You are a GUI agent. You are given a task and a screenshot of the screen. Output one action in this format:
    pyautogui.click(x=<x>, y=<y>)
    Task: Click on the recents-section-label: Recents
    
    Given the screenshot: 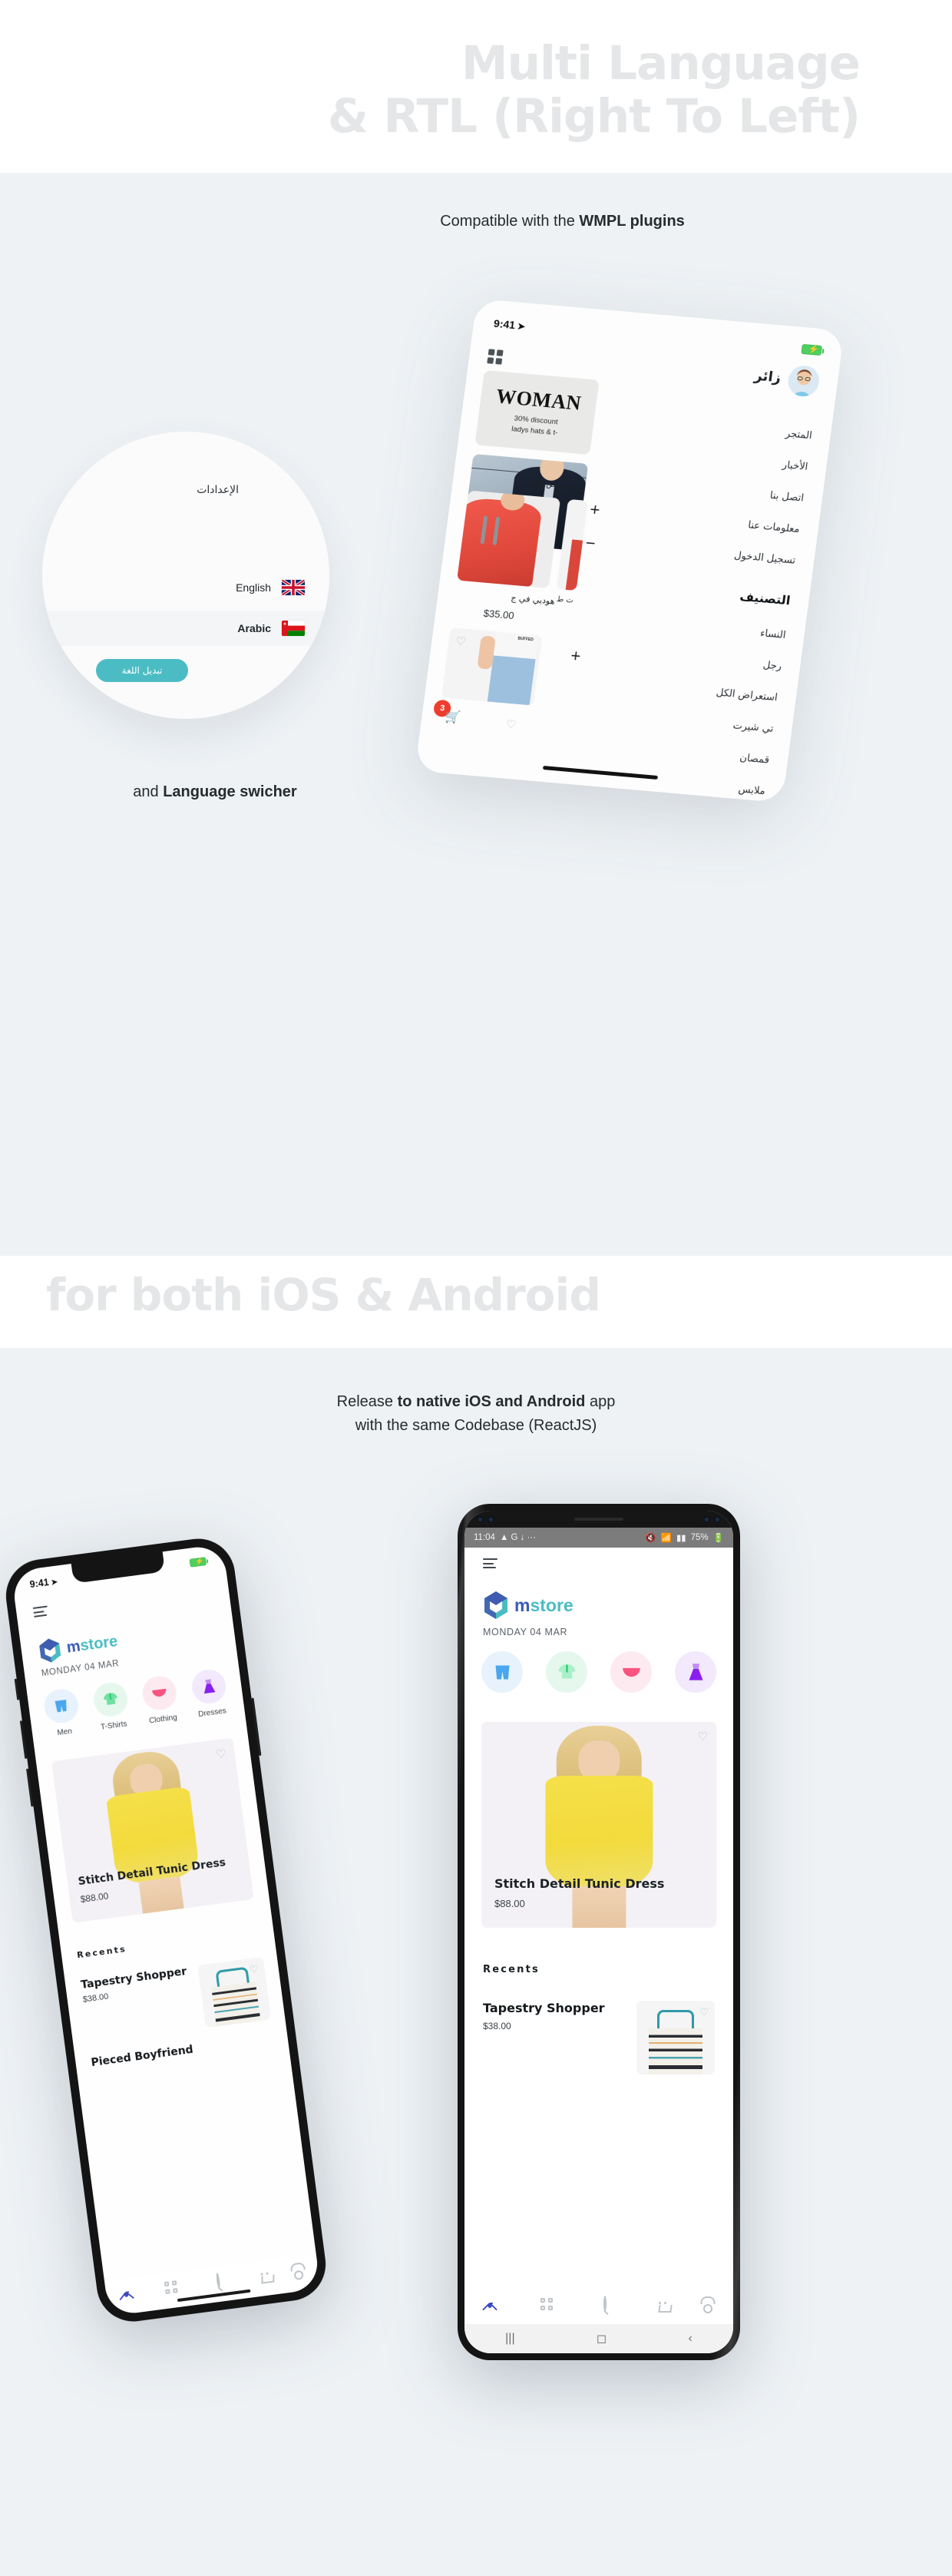 What is the action you would take?
    pyautogui.click(x=101, y=1952)
    